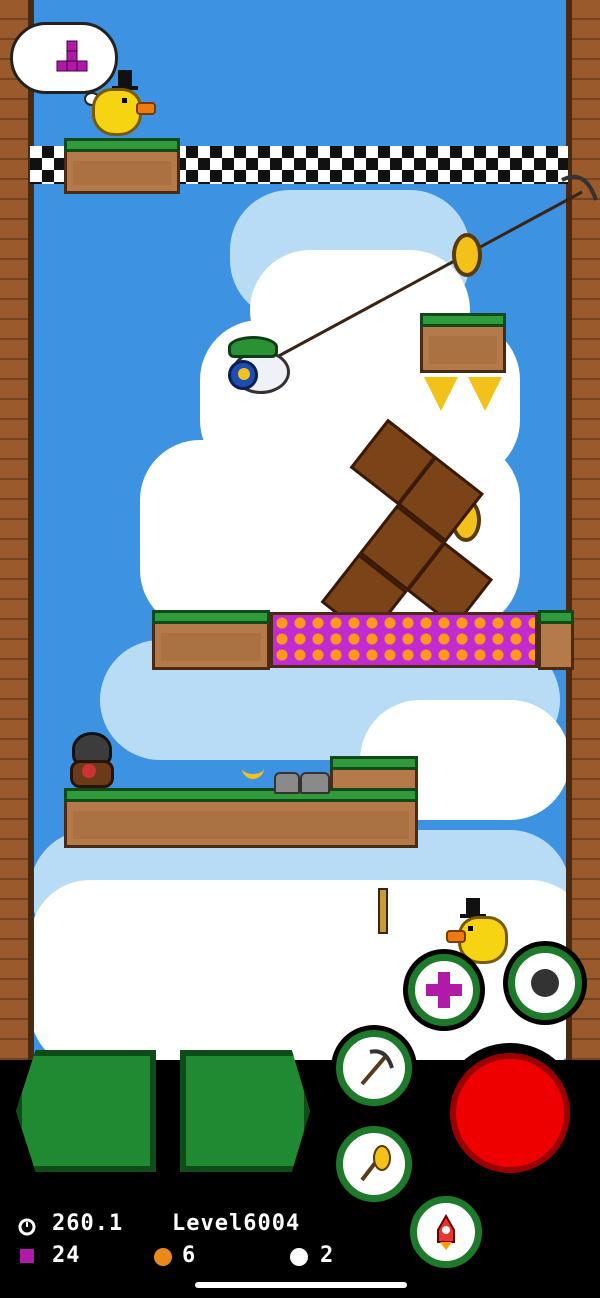 The image size is (600, 1298). Describe the element at coordinates (163, 1257) in the screenshot. I see `orange-orb-icon` at that location.